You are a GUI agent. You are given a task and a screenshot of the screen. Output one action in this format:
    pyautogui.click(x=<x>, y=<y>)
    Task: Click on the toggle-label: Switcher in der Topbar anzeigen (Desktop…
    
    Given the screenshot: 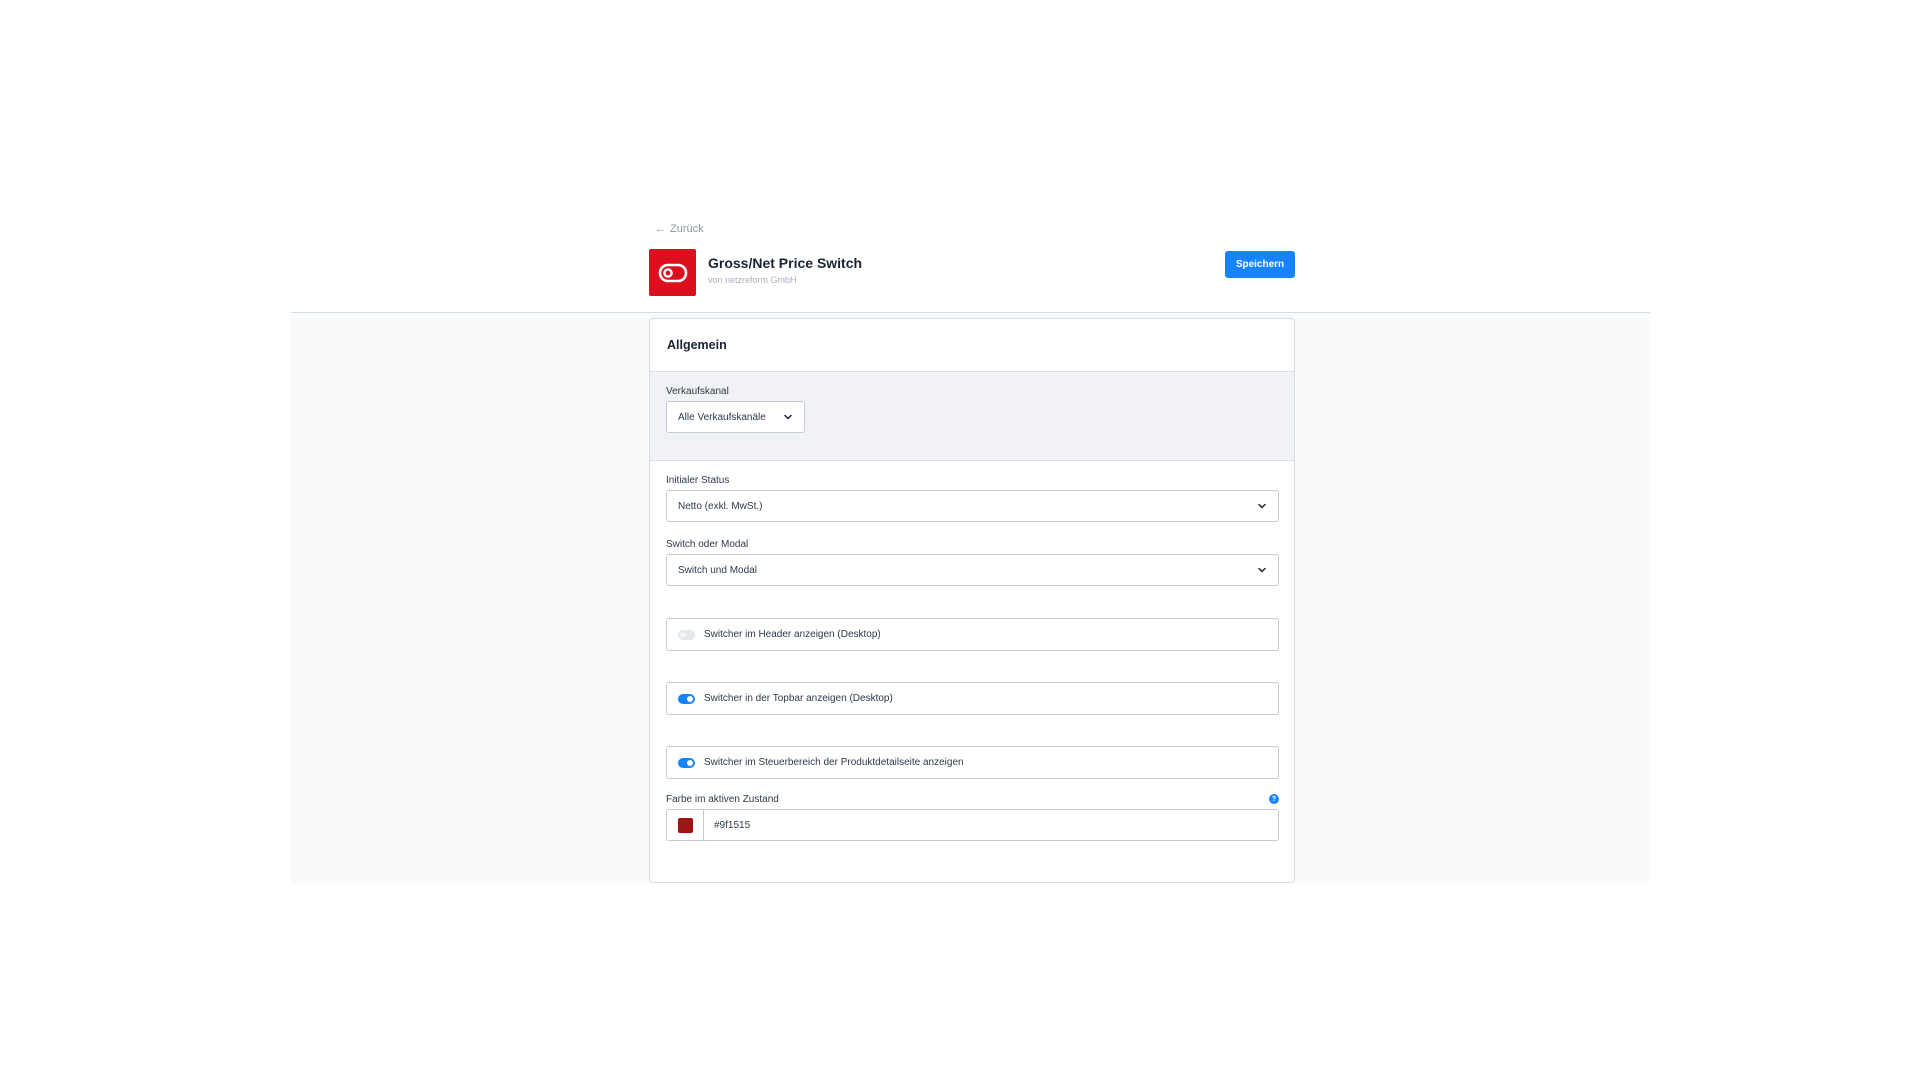 What is the action you would take?
    pyautogui.click(x=798, y=698)
    